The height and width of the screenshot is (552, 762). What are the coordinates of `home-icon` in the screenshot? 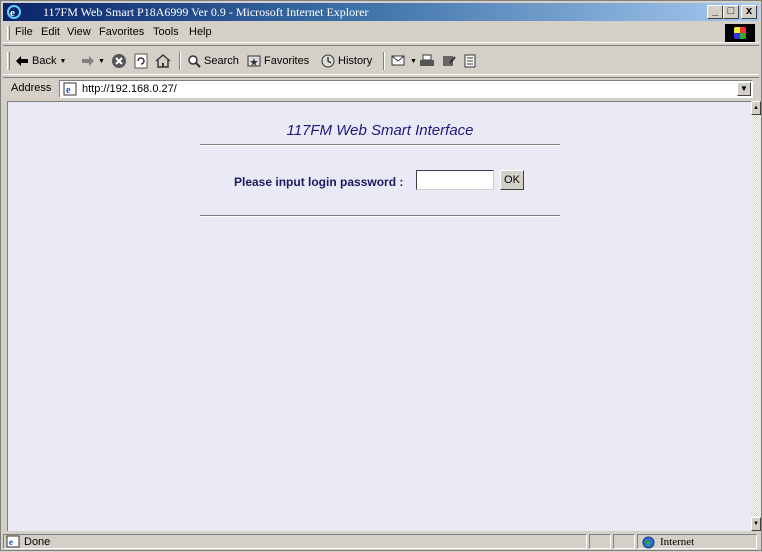 It's located at (163, 61).